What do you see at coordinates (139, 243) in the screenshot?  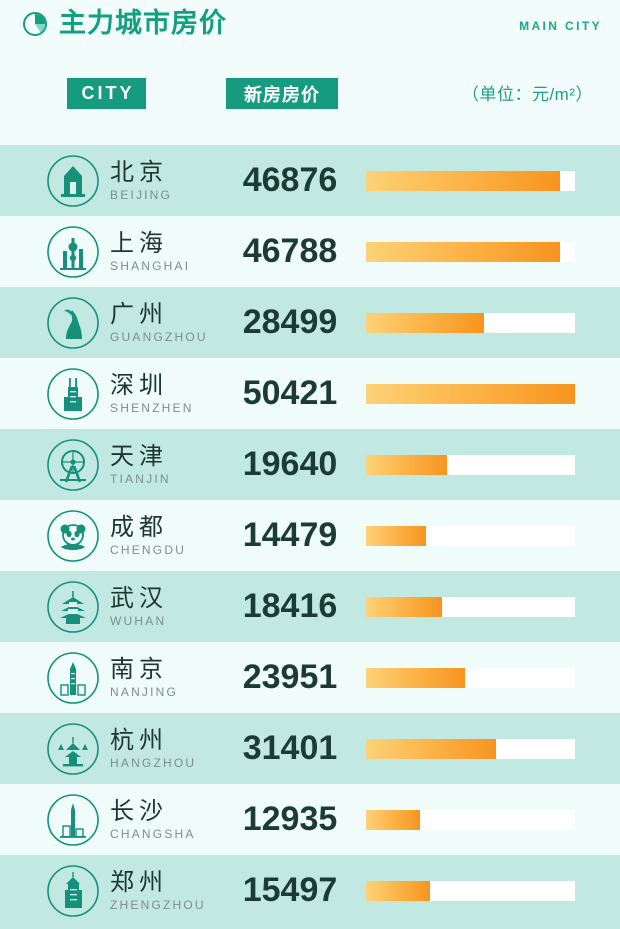 I see `city-name-cn: 上海` at bounding box center [139, 243].